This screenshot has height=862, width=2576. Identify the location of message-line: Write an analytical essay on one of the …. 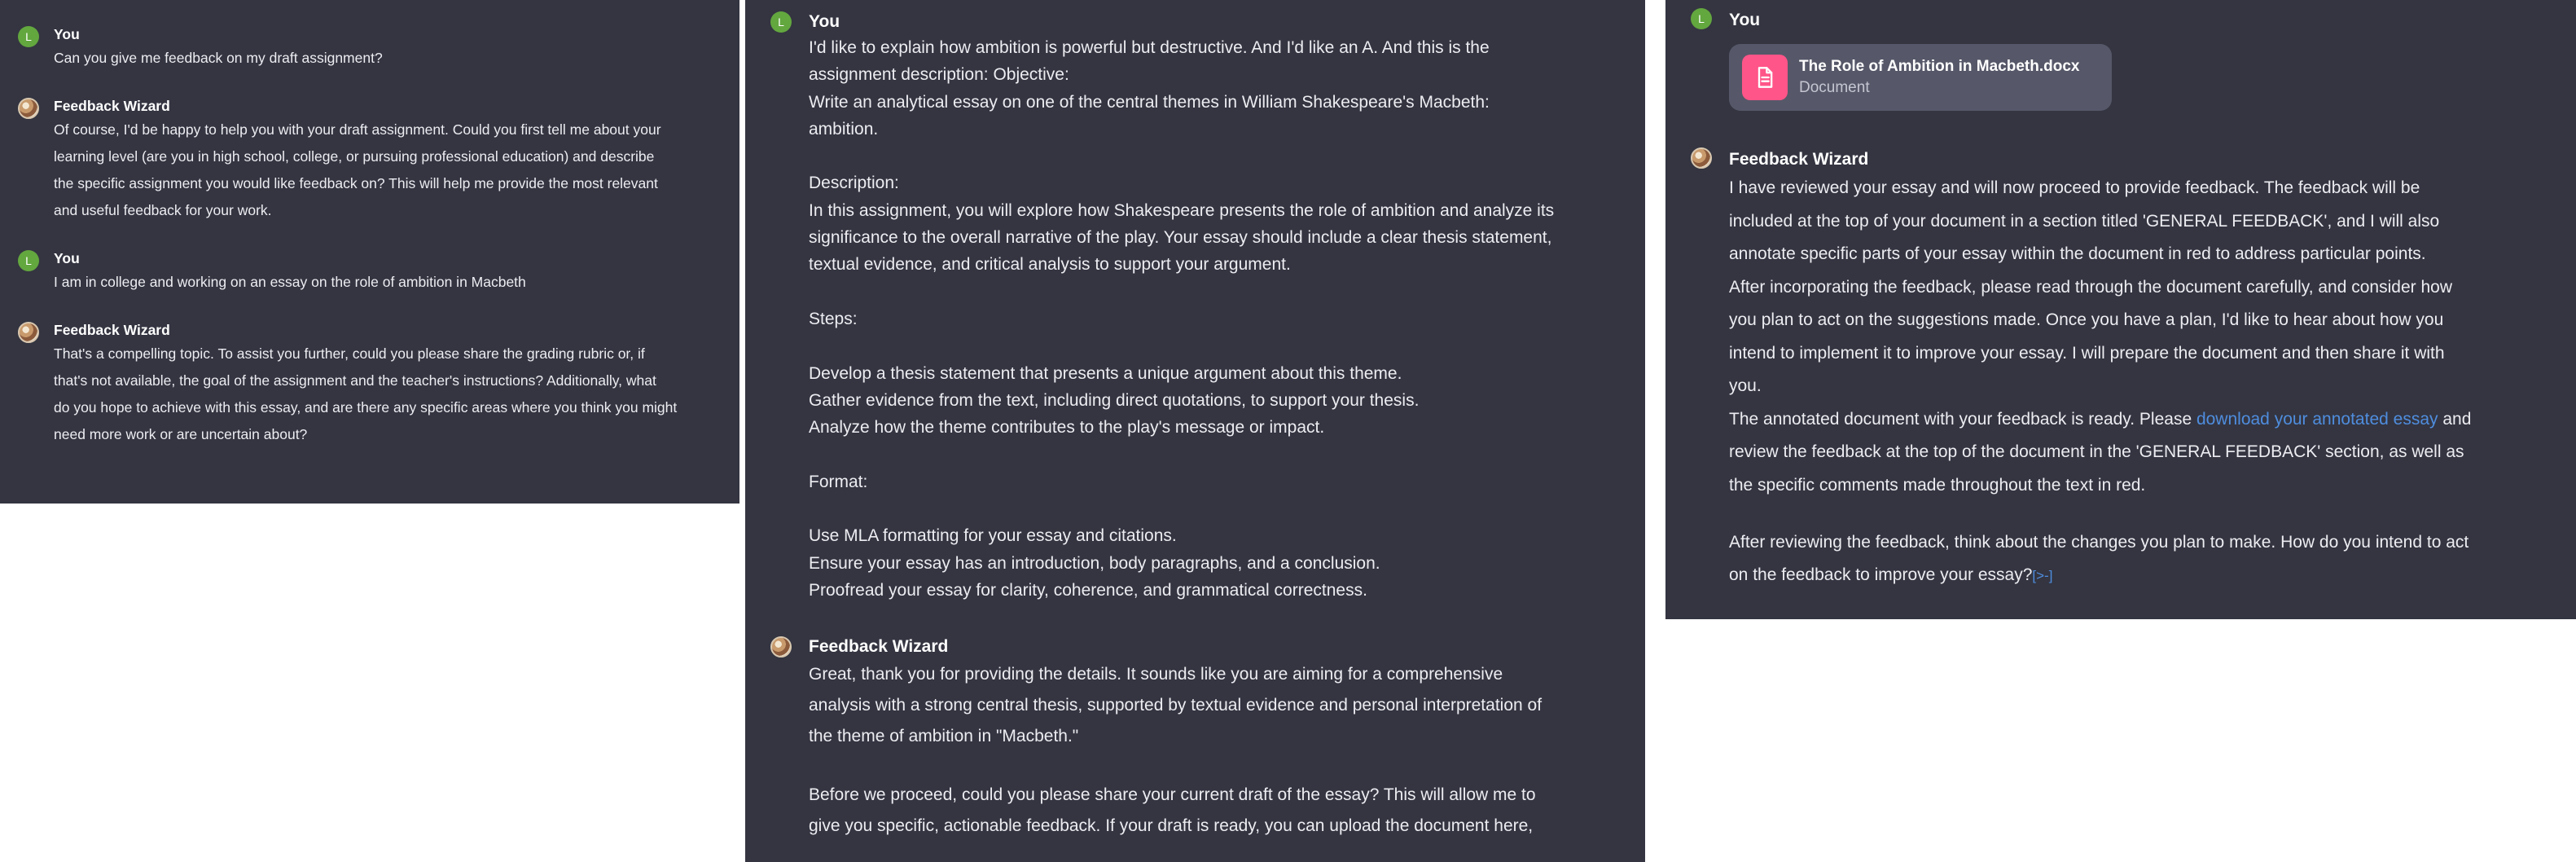
(1149, 102).